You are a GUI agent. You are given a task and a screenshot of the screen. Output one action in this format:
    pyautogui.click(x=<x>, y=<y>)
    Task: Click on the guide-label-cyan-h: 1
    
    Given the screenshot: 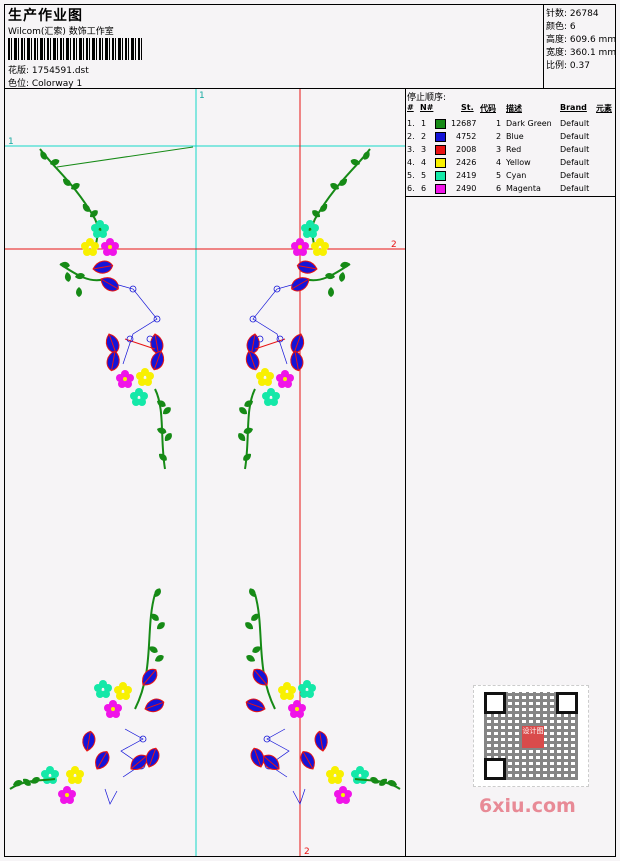 What is the action you would take?
    pyautogui.click(x=11, y=142)
    